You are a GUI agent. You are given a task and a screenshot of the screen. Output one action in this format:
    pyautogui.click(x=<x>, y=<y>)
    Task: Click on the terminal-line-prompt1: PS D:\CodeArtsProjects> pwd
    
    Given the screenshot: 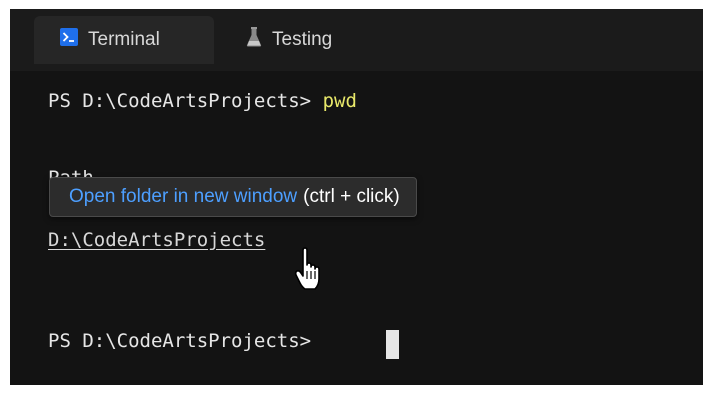 What is the action you would take?
    pyautogui.click(x=202, y=101)
    